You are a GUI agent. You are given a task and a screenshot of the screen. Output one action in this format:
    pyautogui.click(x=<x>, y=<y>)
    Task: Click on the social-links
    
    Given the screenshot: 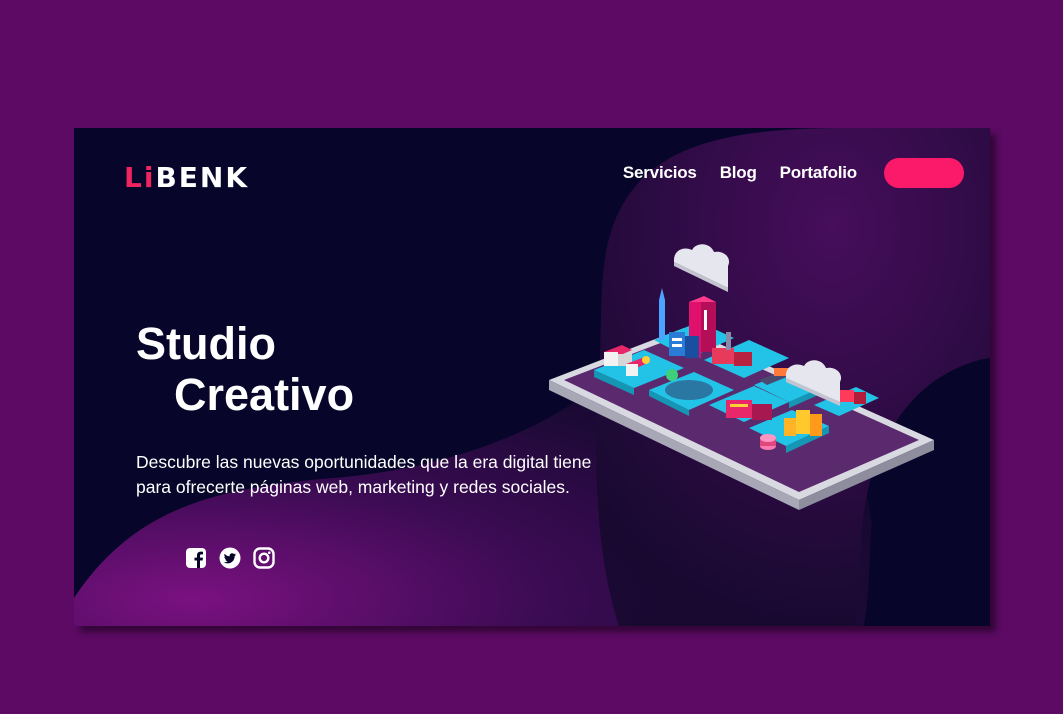 What is the action you would take?
    pyautogui.click(x=236, y=558)
    